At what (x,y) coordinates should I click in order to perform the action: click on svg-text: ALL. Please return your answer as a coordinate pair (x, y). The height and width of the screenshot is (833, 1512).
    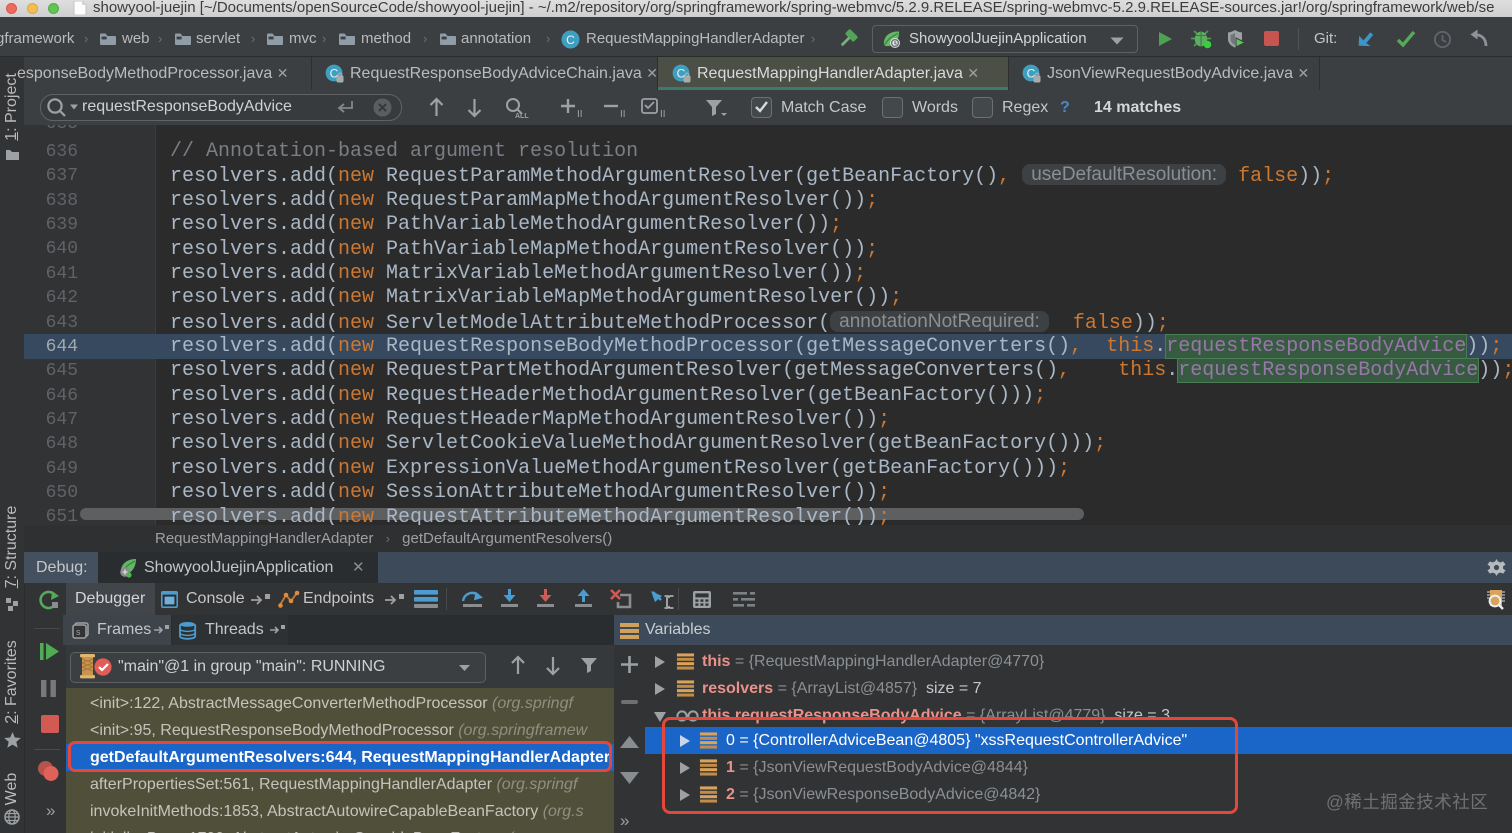
    Looking at the image, I should click on (522, 116).